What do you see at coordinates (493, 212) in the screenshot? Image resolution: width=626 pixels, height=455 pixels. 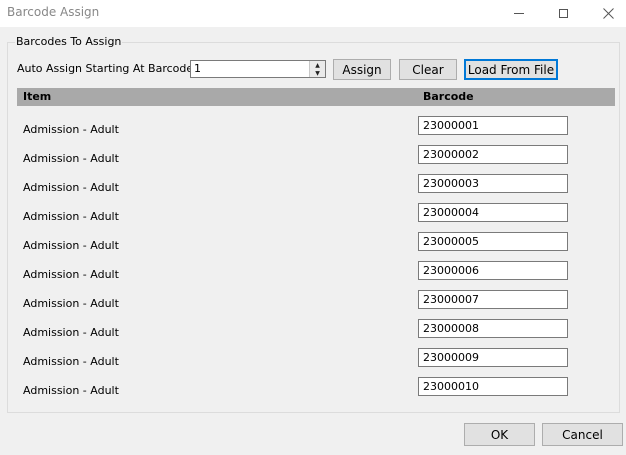 I see `barcode-input: 23000004` at bounding box center [493, 212].